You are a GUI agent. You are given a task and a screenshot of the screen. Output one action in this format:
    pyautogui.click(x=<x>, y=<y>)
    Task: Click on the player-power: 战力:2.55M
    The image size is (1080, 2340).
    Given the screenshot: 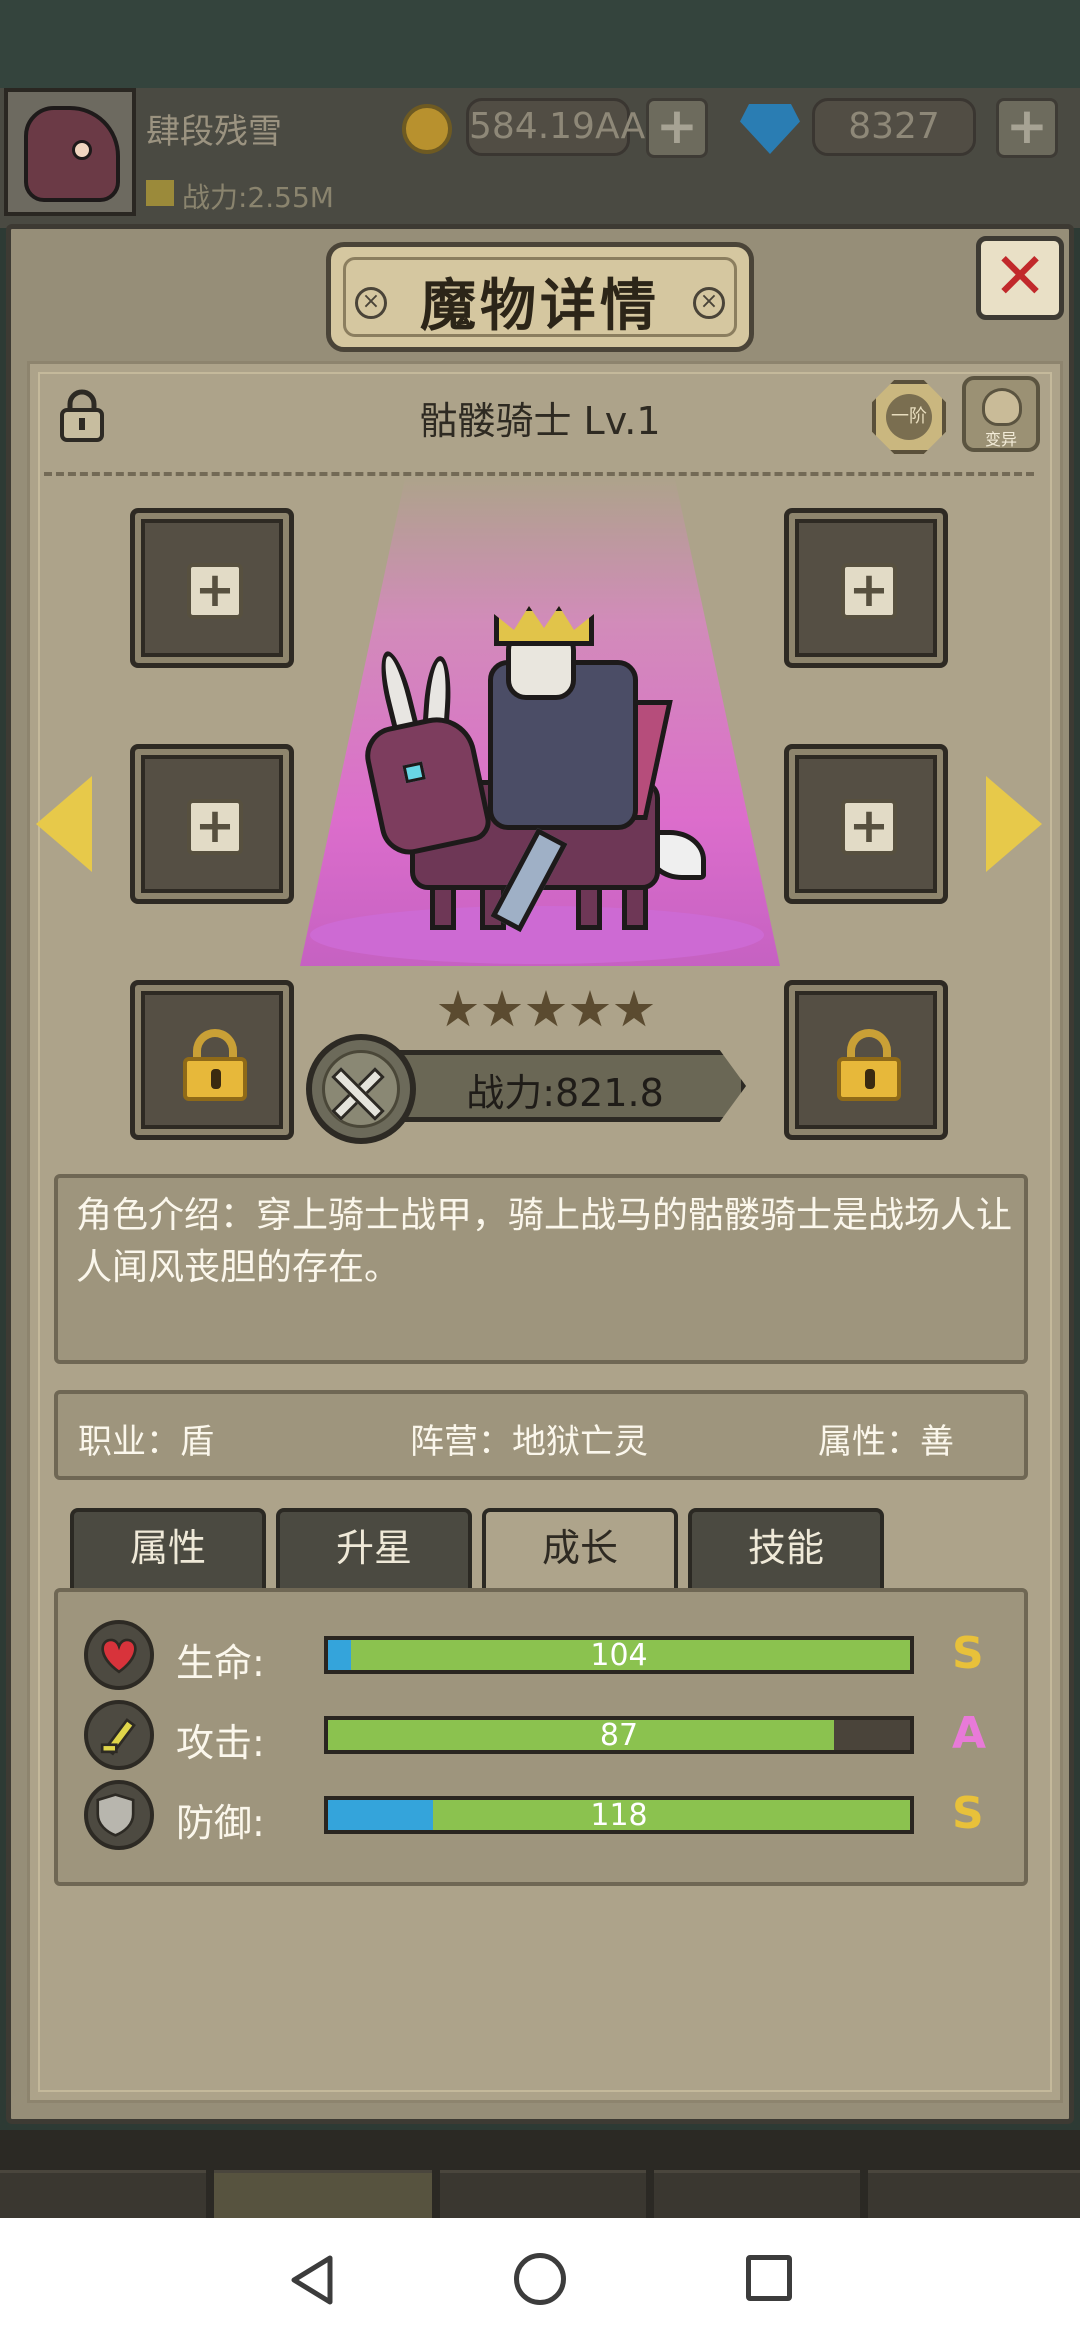 What is the action you would take?
    pyautogui.click(x=258, y=197)
    